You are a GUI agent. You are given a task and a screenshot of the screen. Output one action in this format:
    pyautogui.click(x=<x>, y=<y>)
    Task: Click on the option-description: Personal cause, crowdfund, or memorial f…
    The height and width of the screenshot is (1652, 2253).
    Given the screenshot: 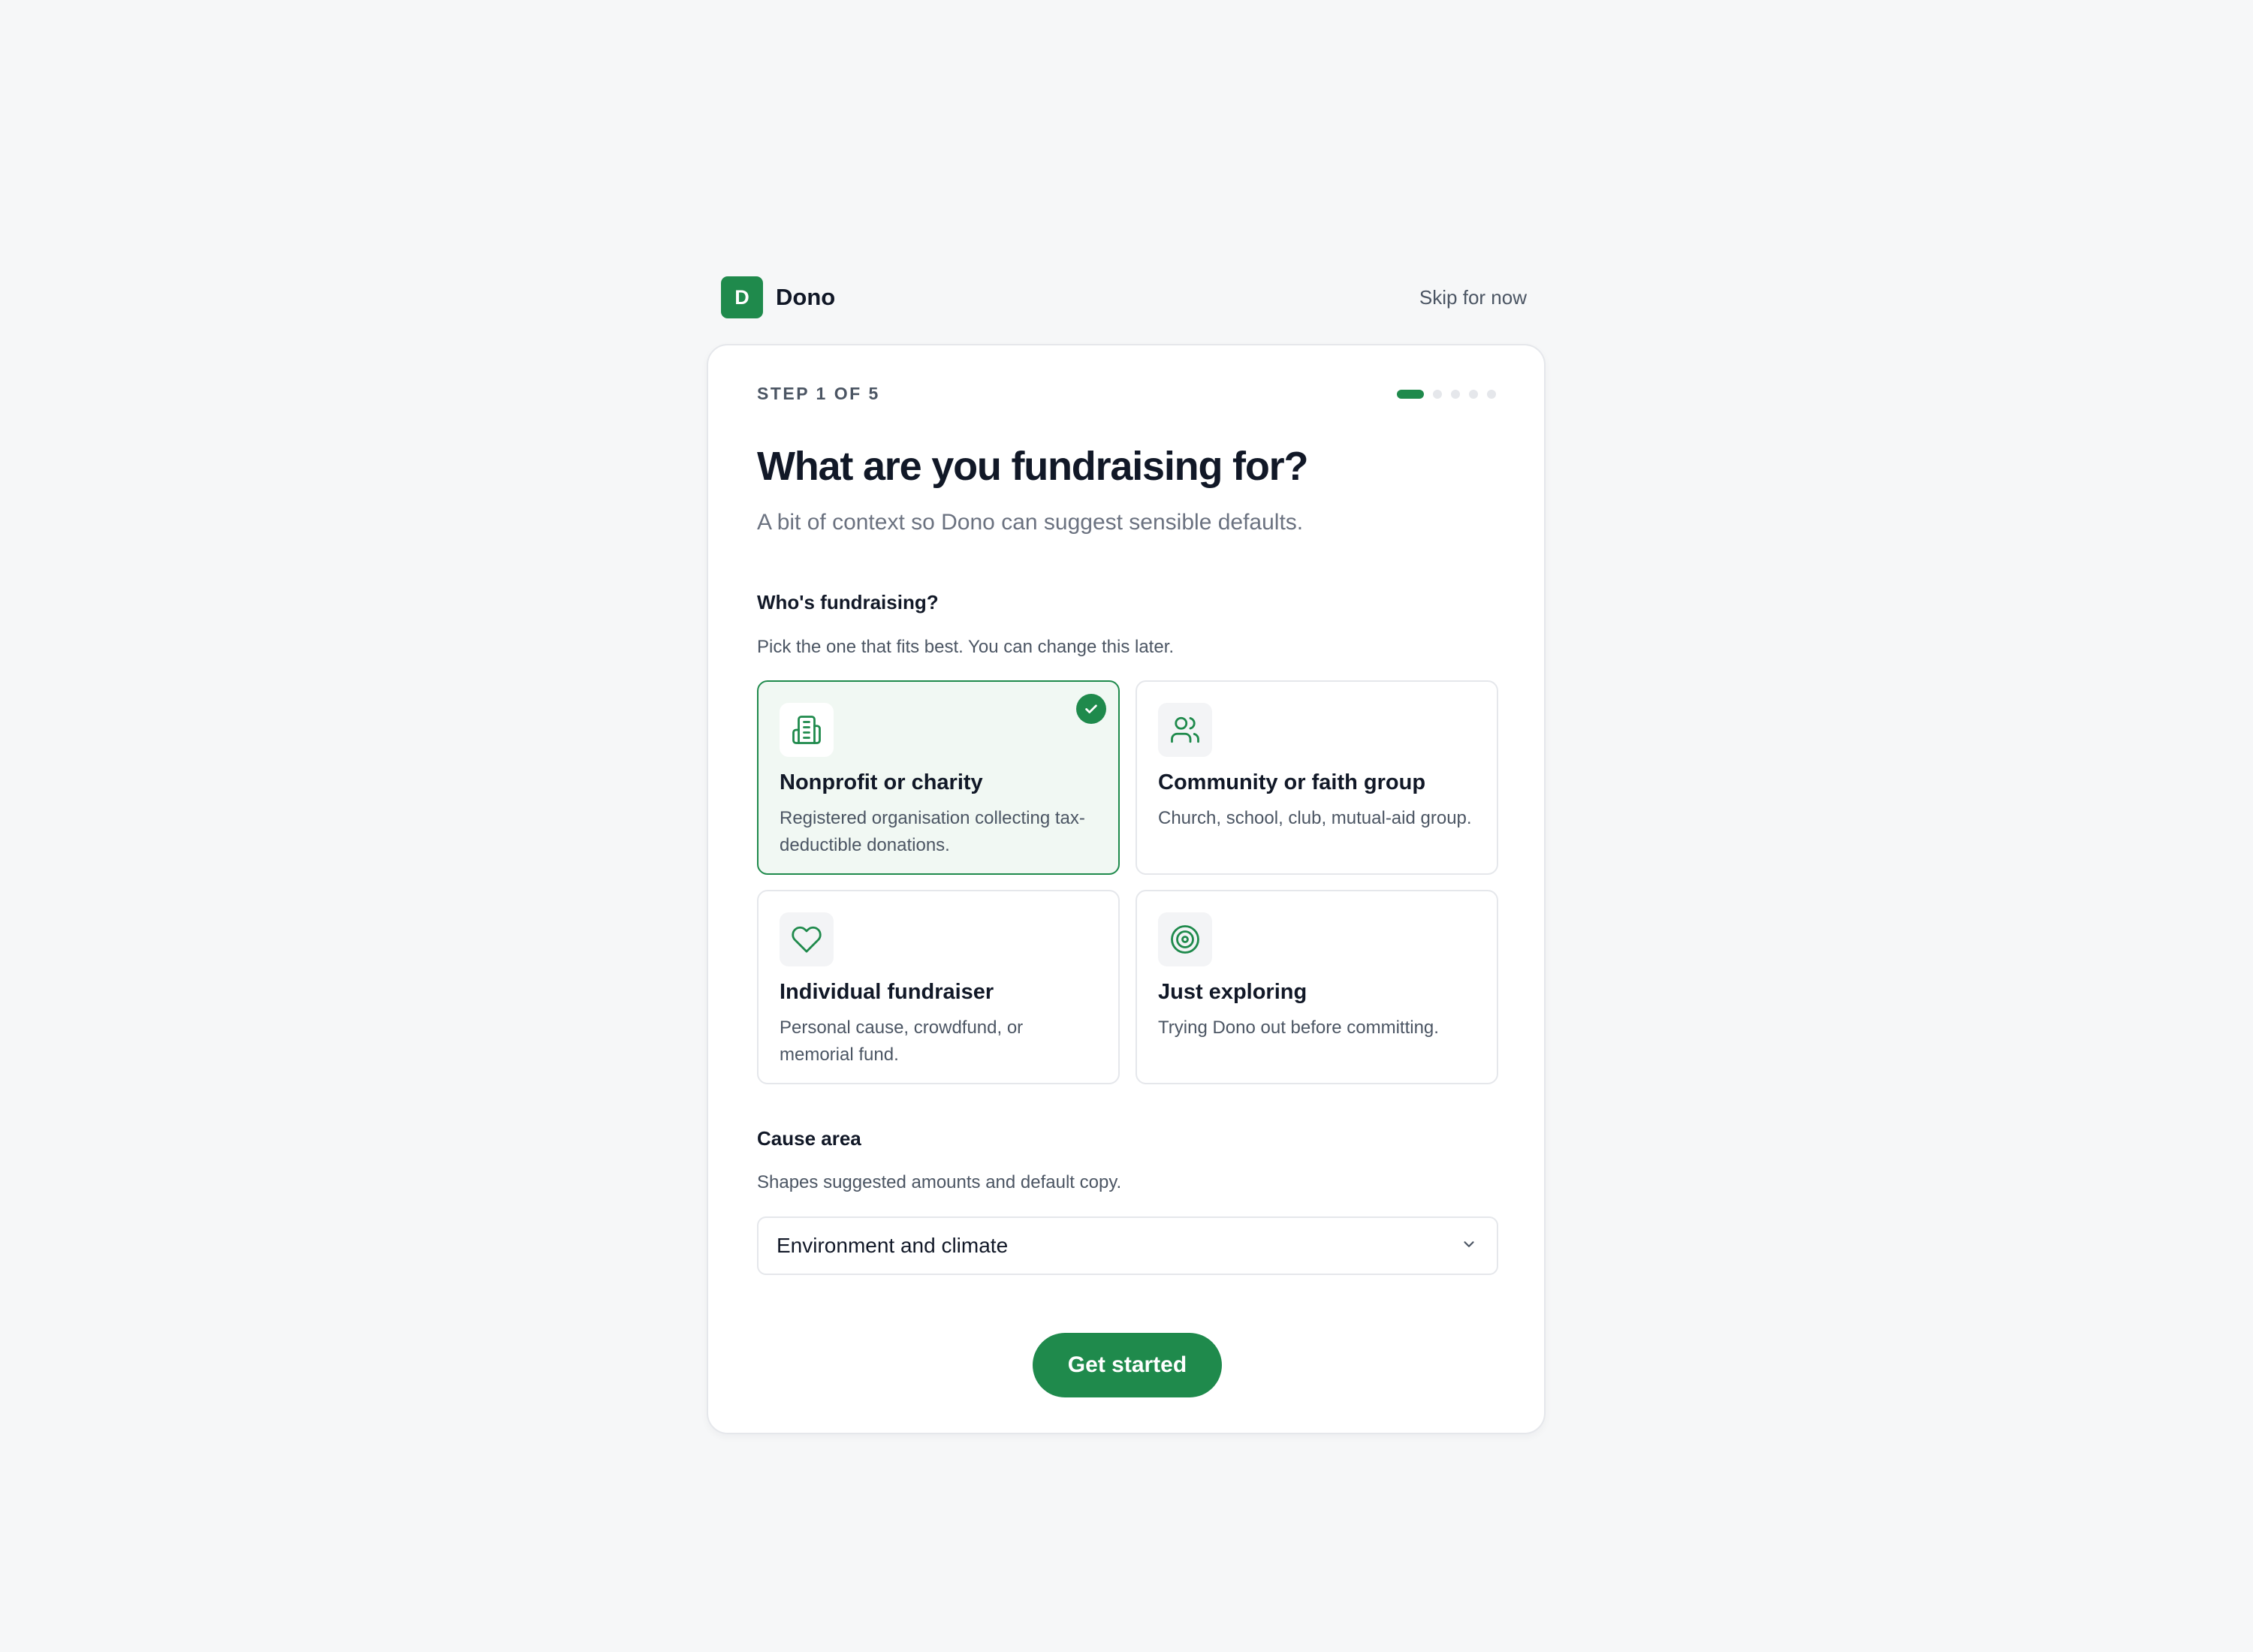 What is the action you would take?
    pyautogui.click(x=902, y=1041)
    